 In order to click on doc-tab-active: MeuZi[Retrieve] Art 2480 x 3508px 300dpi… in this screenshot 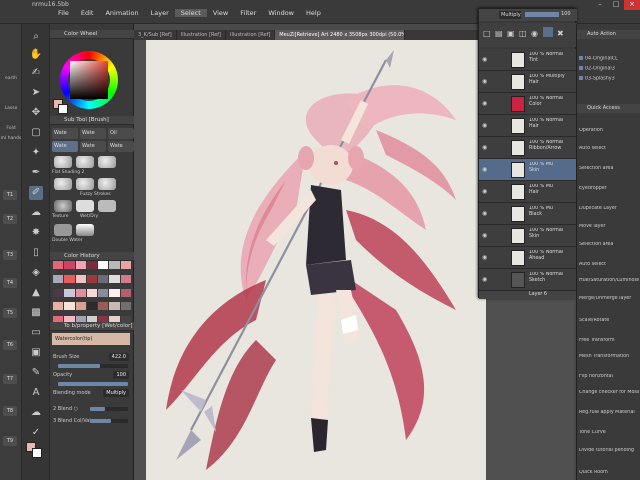, I will do `click(340, 35)`.